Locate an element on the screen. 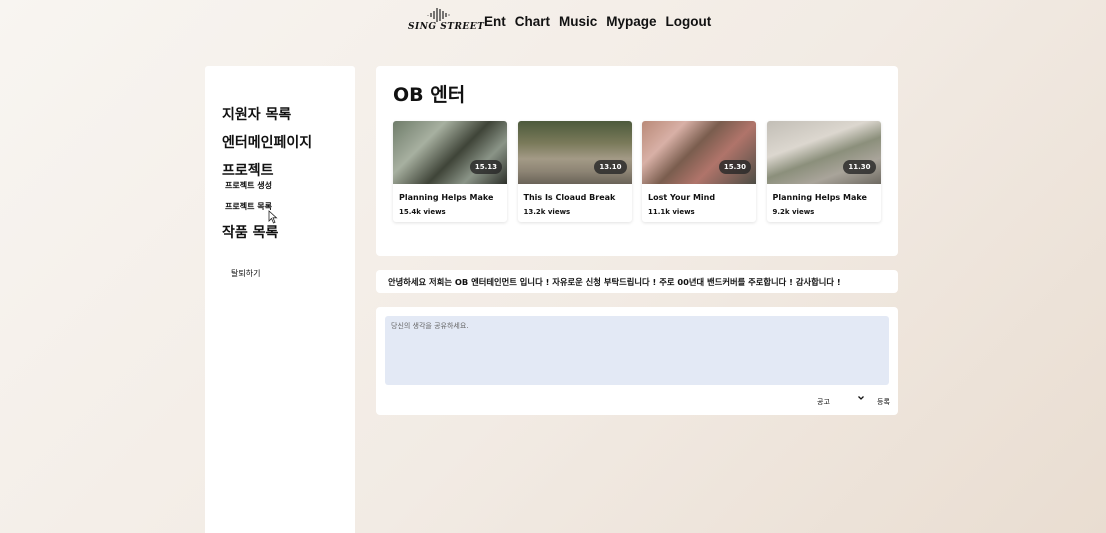  video-thumbnail: 13.10 is located at coordinates (574, 152).